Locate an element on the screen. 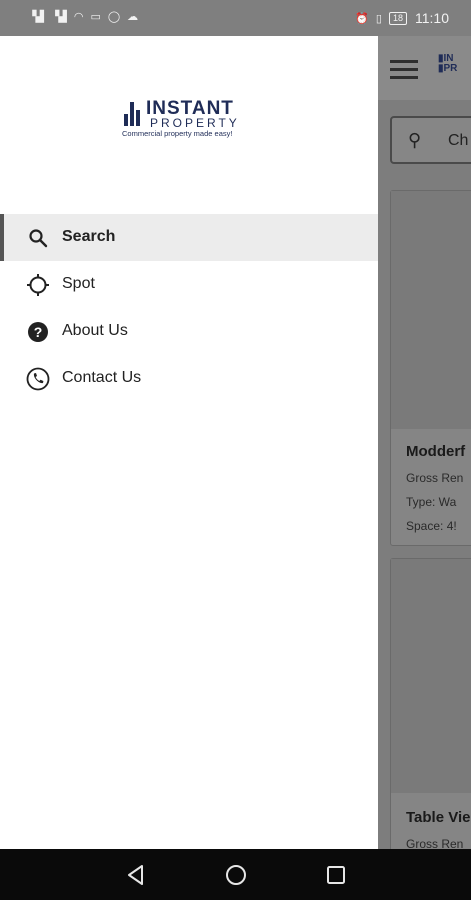  property-title: Modderf is located at coordinates (436, 451).